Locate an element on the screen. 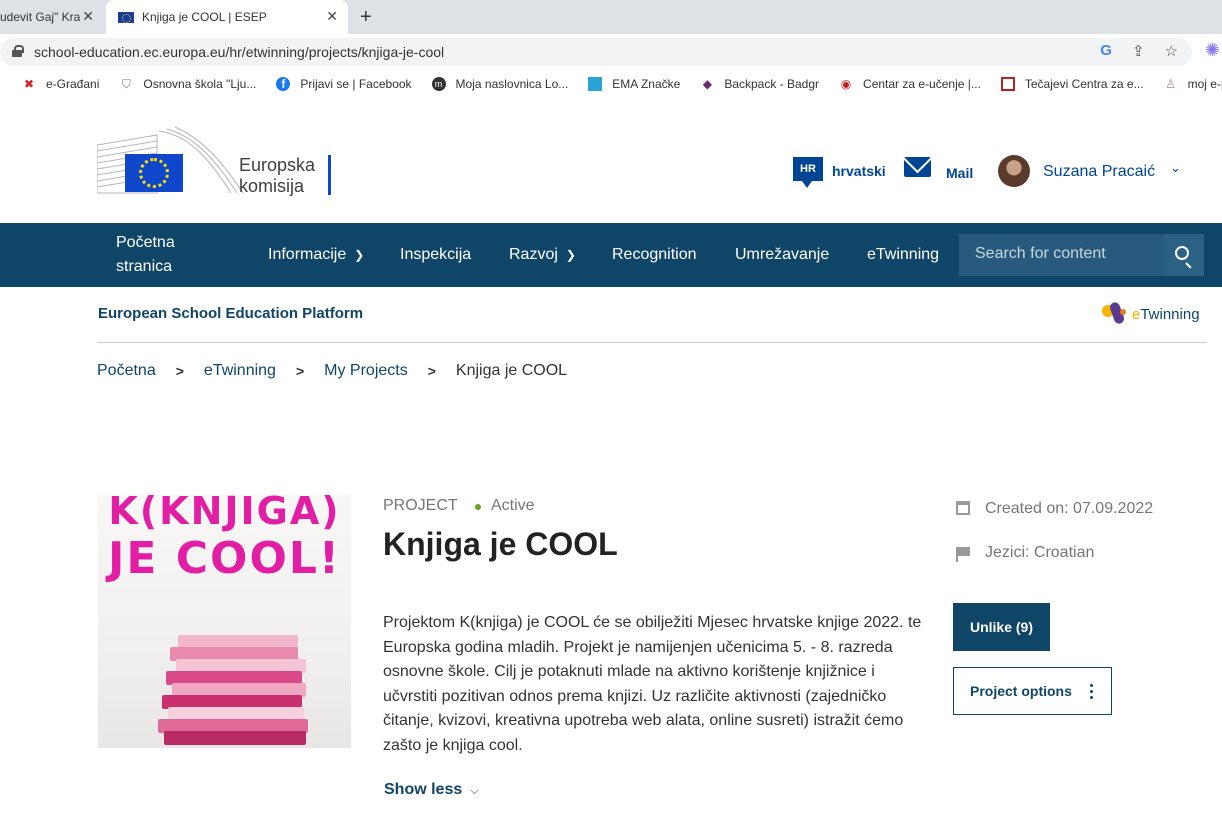 The width and height of the screenshot is (1222, 825). eu-flag-icon is located at coordinates (154, 173).